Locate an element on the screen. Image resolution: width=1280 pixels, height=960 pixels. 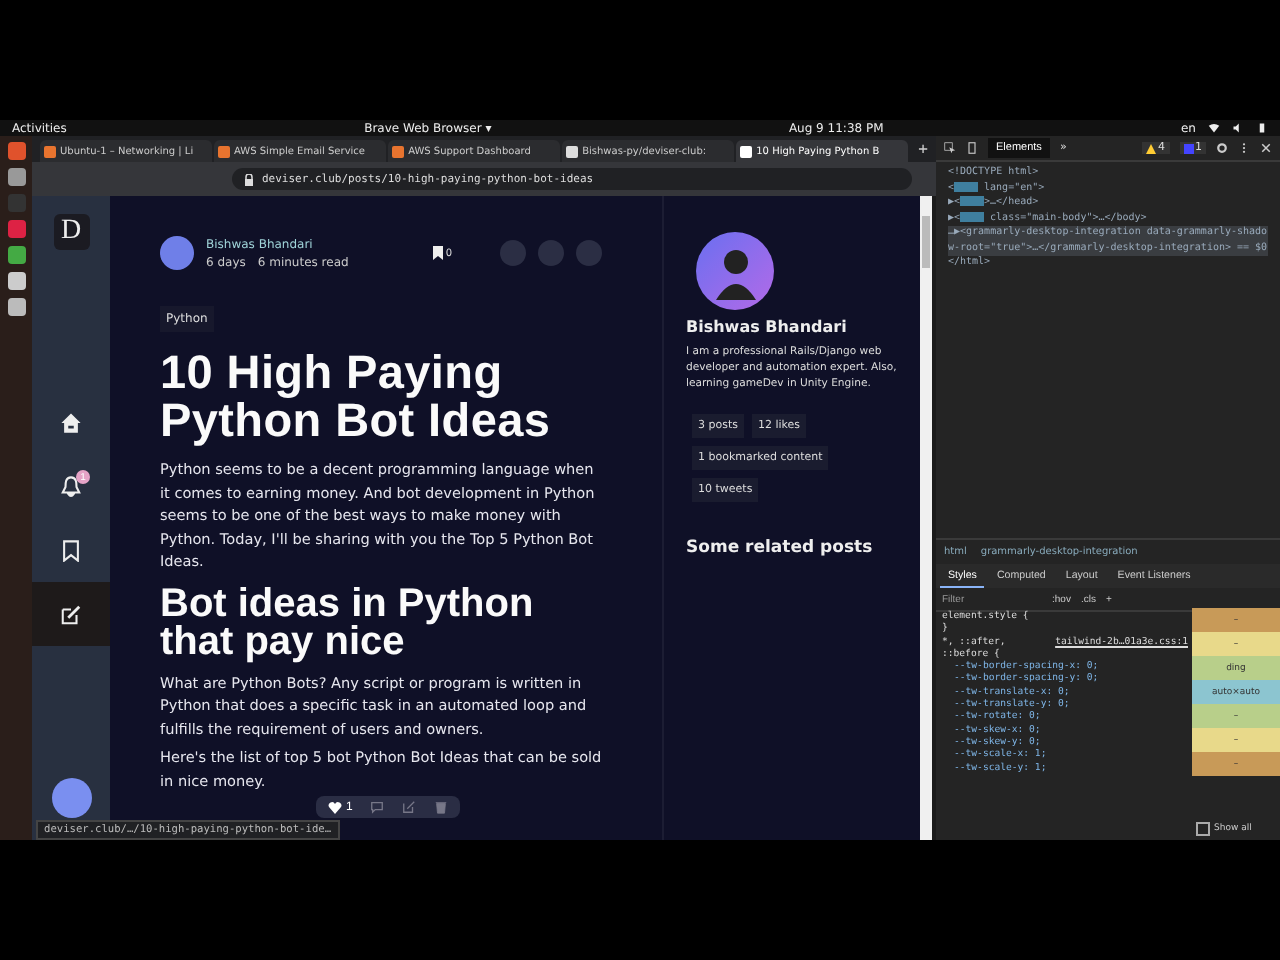
inspect-icon is located at coordinates (950, 148).